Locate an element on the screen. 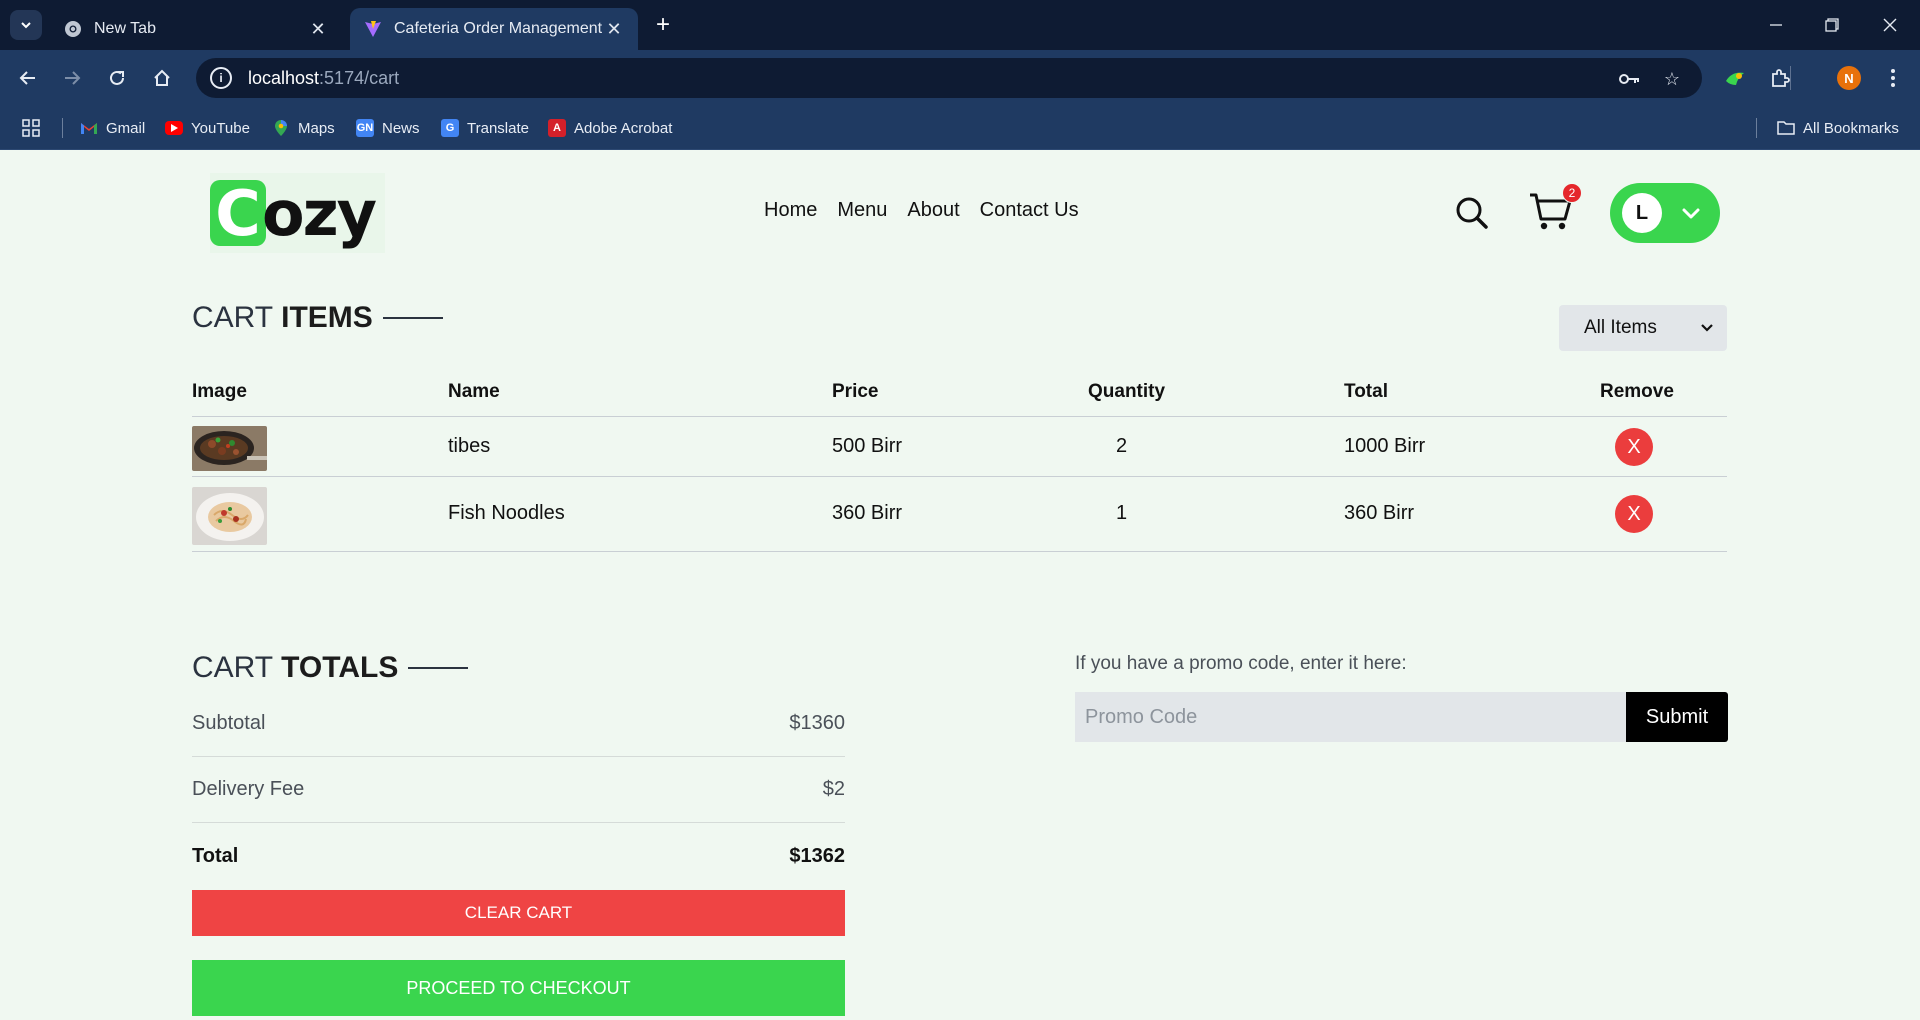 The height and width of the screenshot is (1020, 1920). translate-icon: G is located at coordinates (450, 128).